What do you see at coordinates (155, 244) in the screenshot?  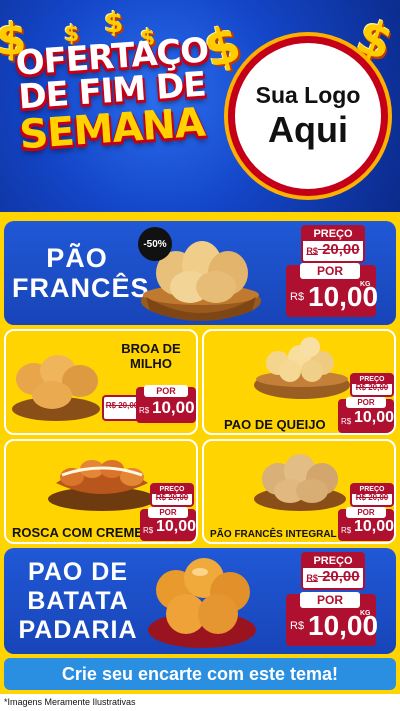 I see `discount-badge: -50%` at bounding box center [155, 244].